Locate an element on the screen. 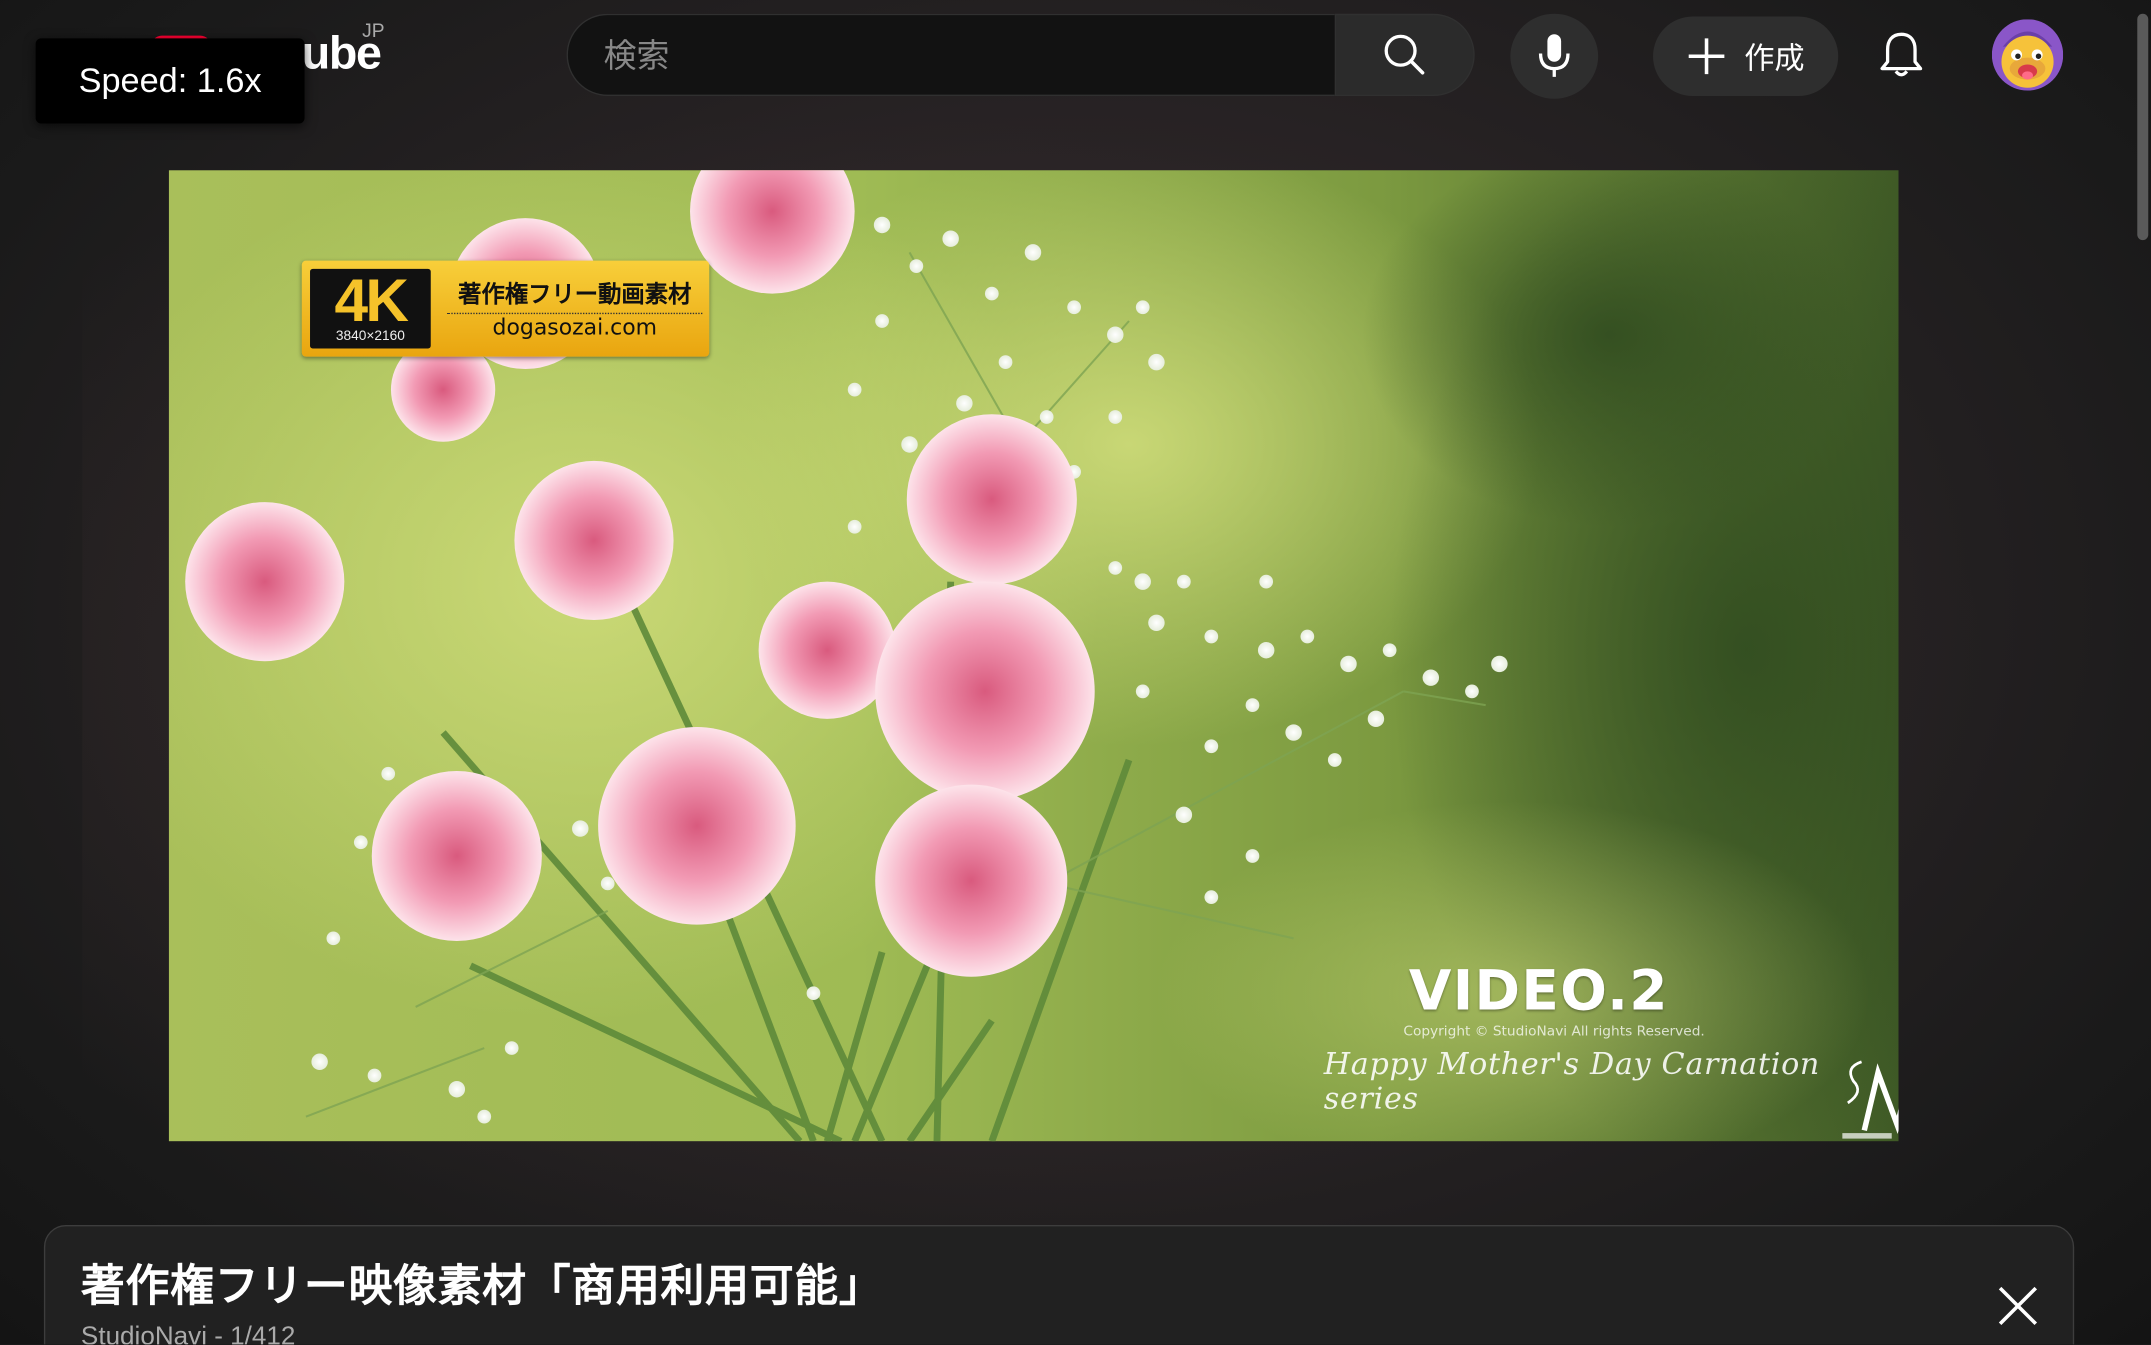 This screenshot has width=2151, height=1345. search-icon is located at coordinates (1404, 54).